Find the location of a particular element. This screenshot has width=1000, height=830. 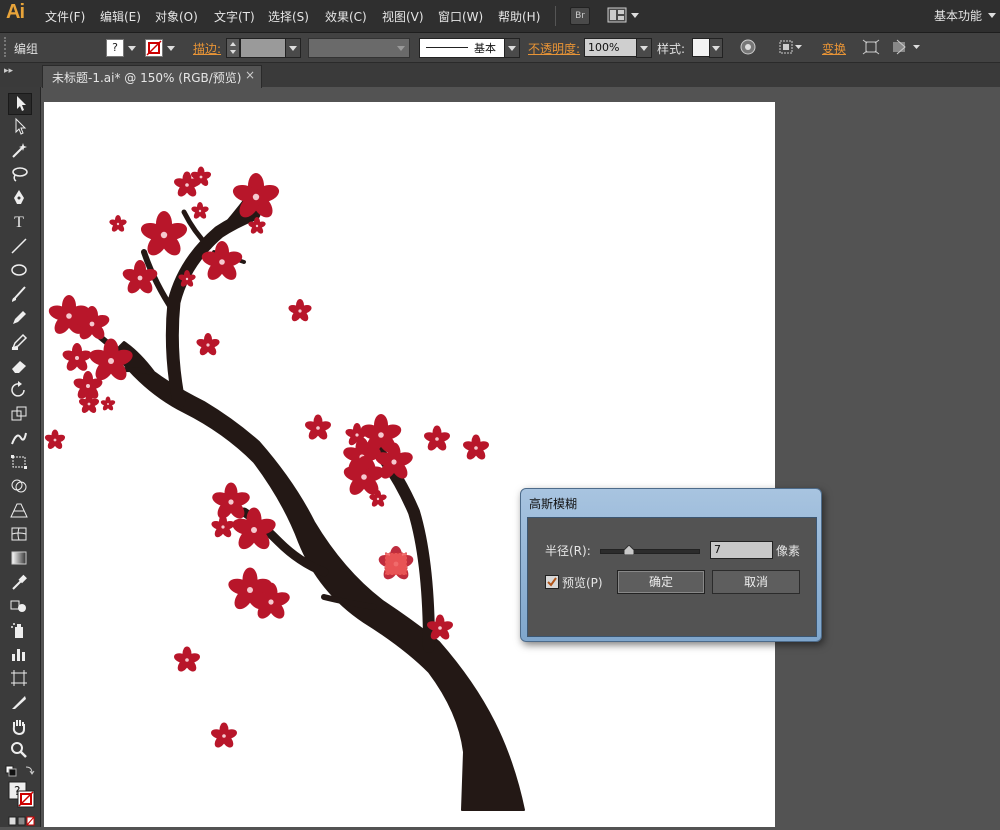

brush-definition-field: 基本 is located at coordinates (462, 48).